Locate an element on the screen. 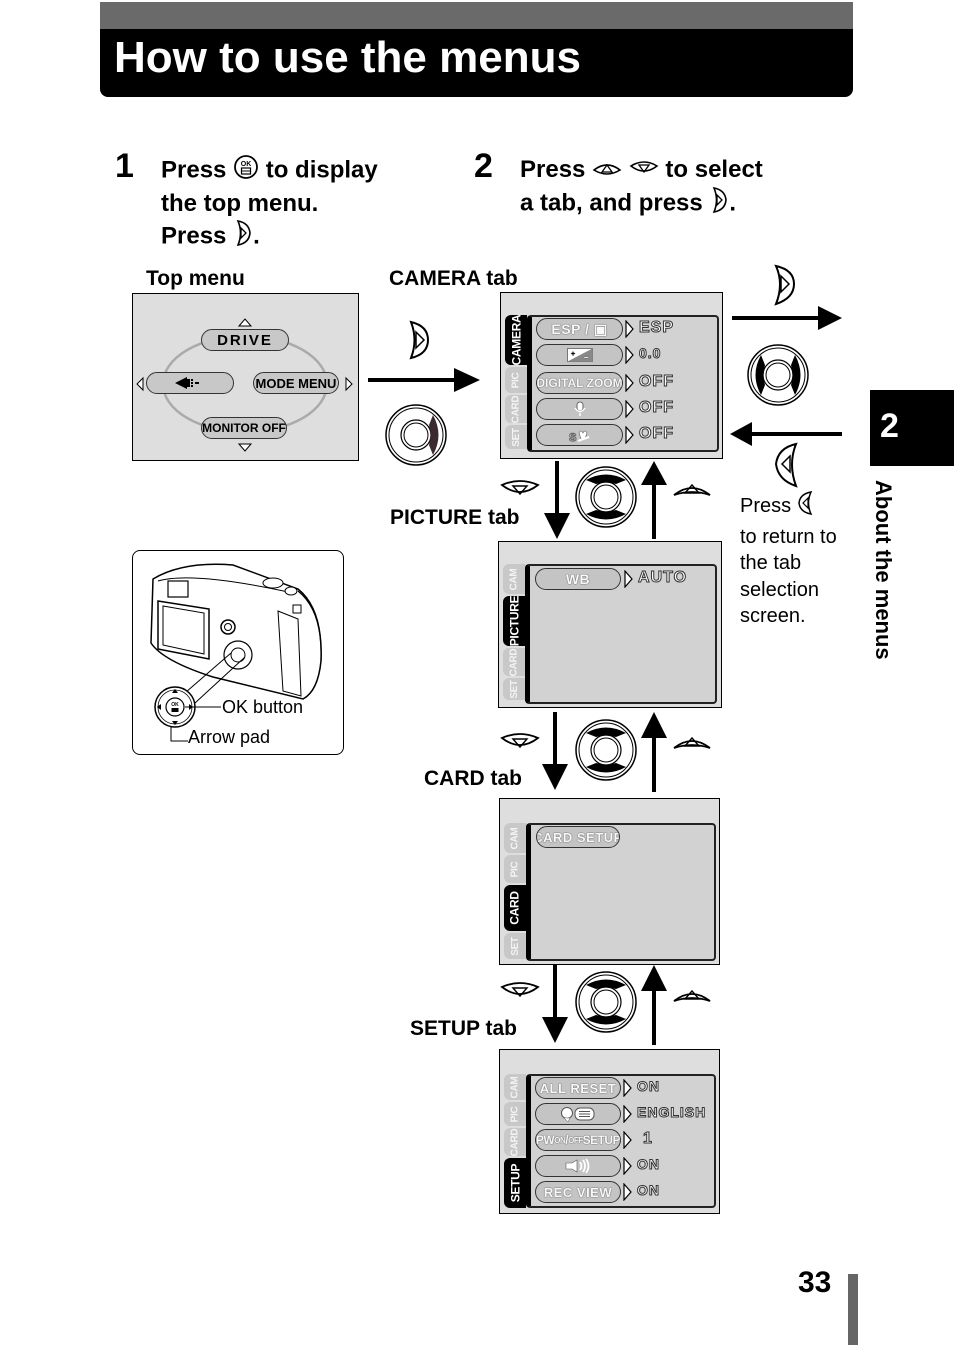 The image size is (954, 1345). return-note-line: to return to is located at coordinates (788, 536).